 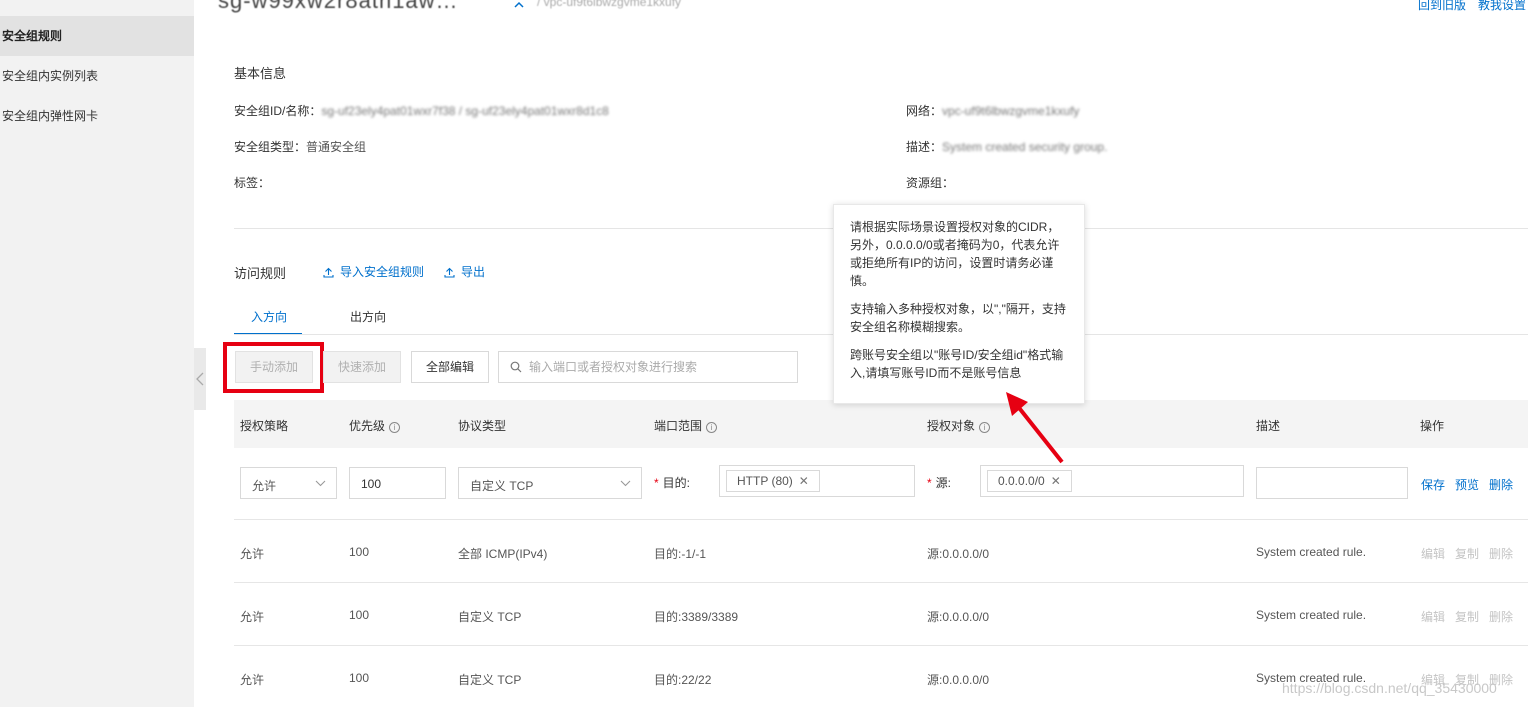 I want to click on description-input, so click(x=1332, y=483).